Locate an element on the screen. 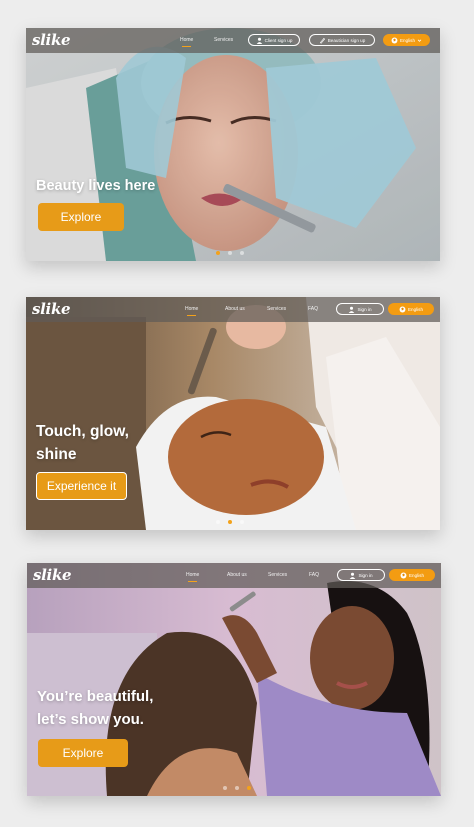 Image resolution: width=474 pixels, height=827 pixels. beautician-signup-button: Beautician sign up is located at coordinates (342, 40).